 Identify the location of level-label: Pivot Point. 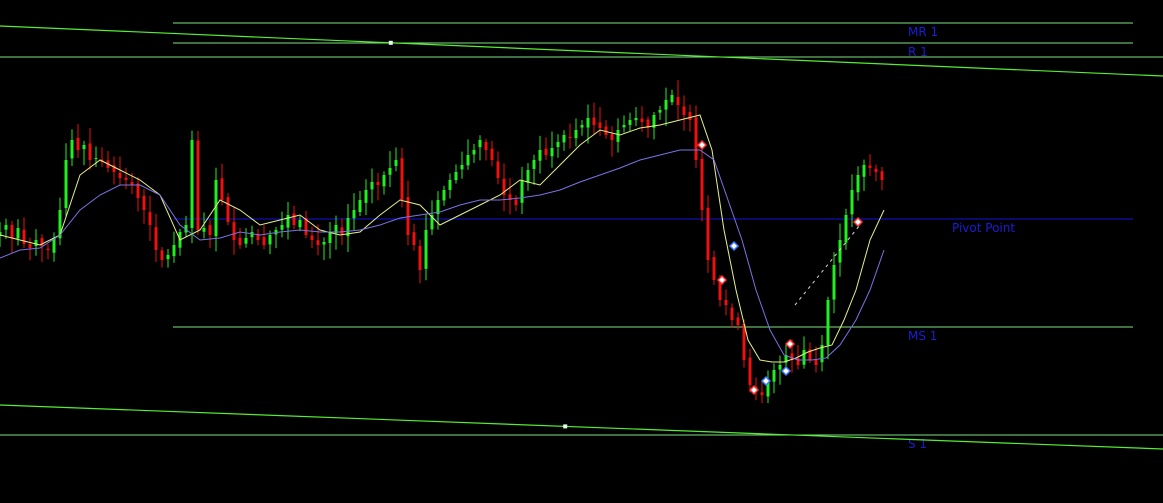
(983, 228).